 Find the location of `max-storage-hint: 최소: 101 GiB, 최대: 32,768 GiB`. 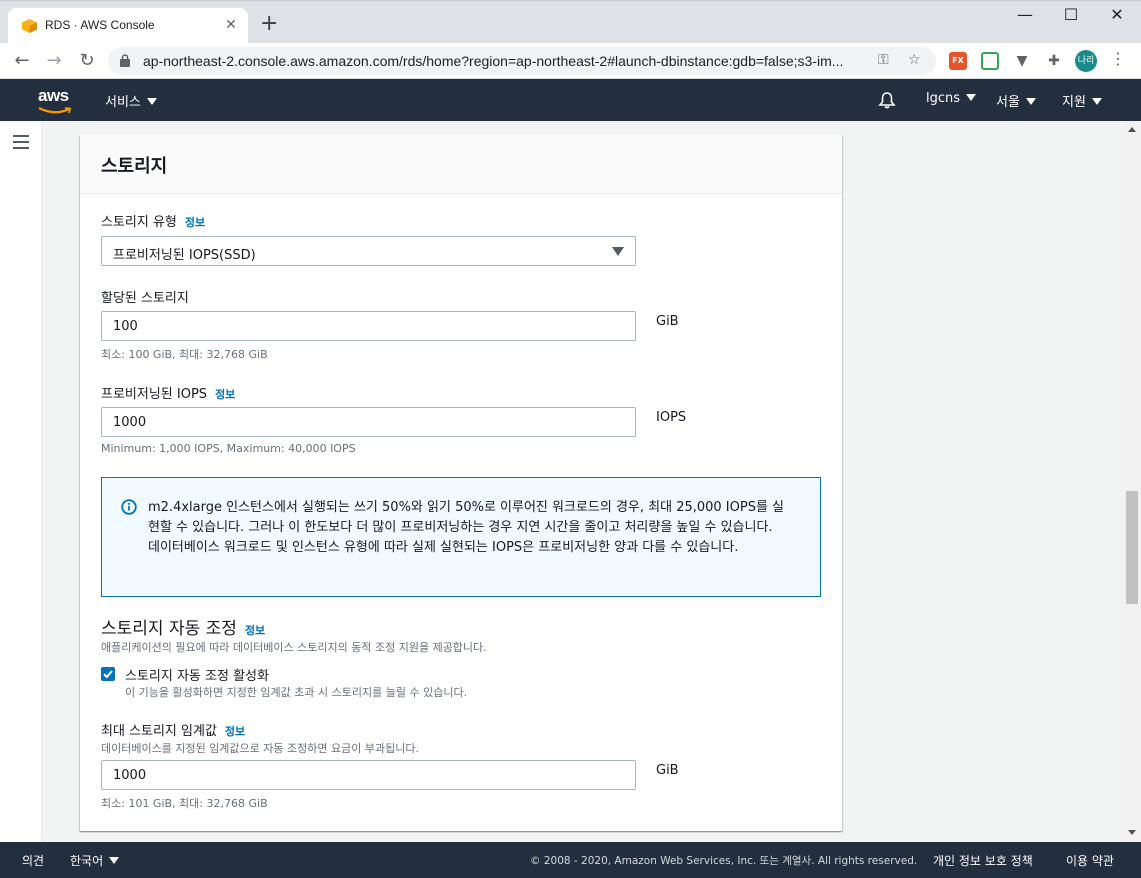

max-storage-hint: 최소: 101 GiB, 최대: 32,768 GiB is located at coordinates (184, 803).